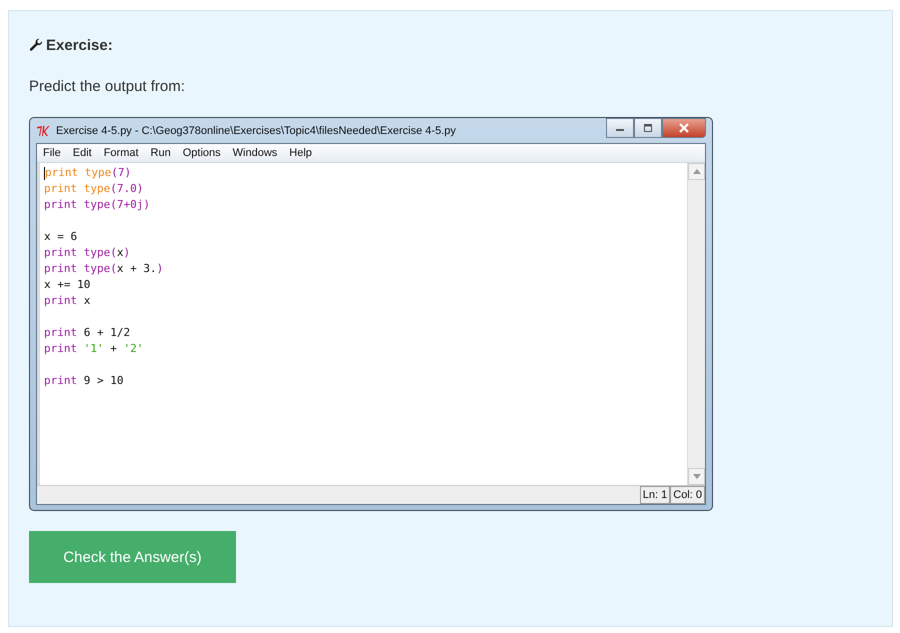  I want to click on minimize-button, so click(620, 128).